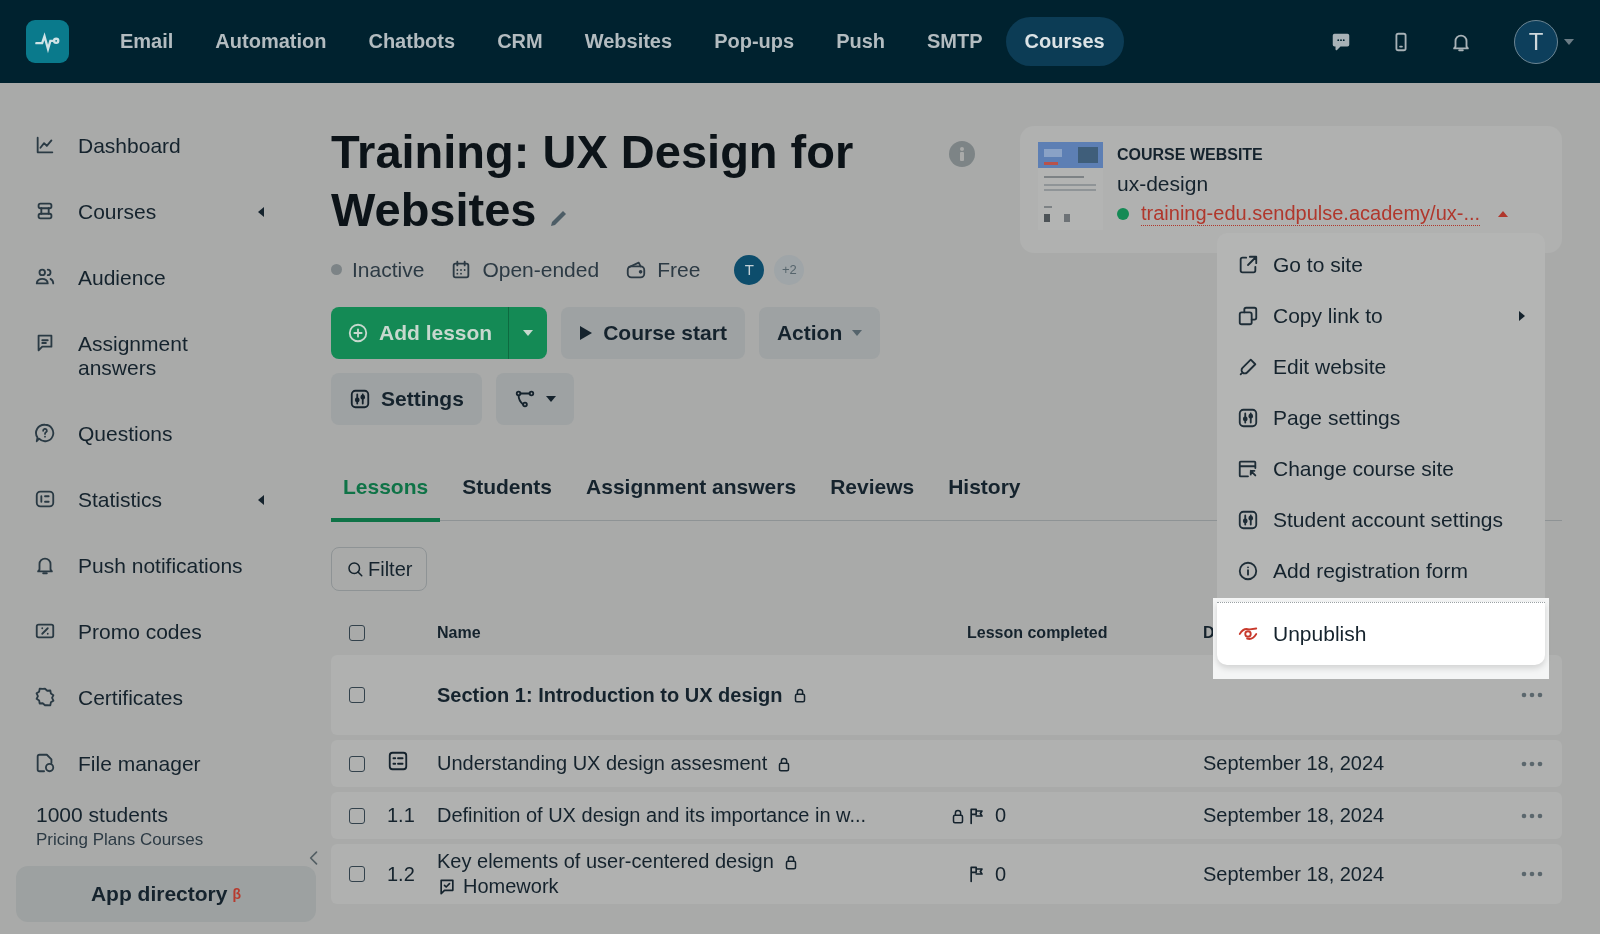 The image size is (1600, 934). What do you see at coordinates (602, 764) in the screenshot?
I see `lesson-title: Understanding UX design assesment` at bounding box center [602, 764].